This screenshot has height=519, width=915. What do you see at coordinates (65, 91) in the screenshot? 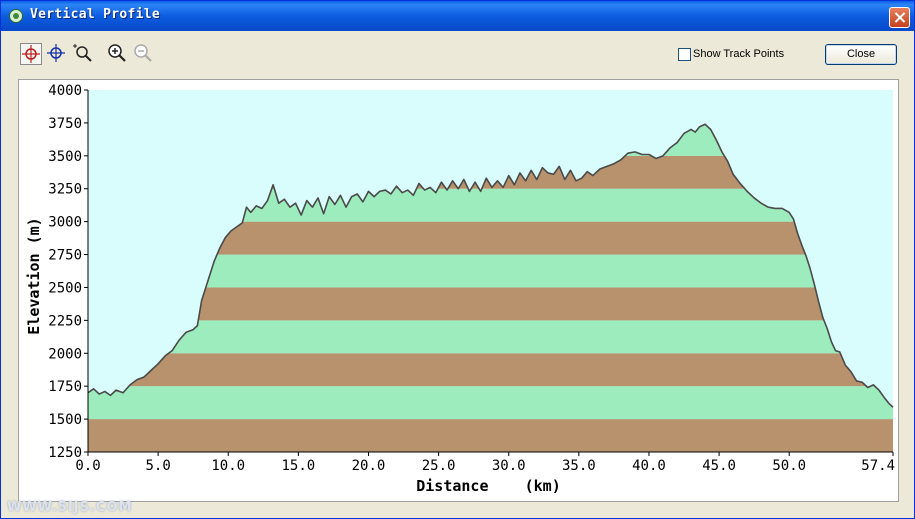
I see `y-tick-label: 4000` at bounding box center [65, 91].